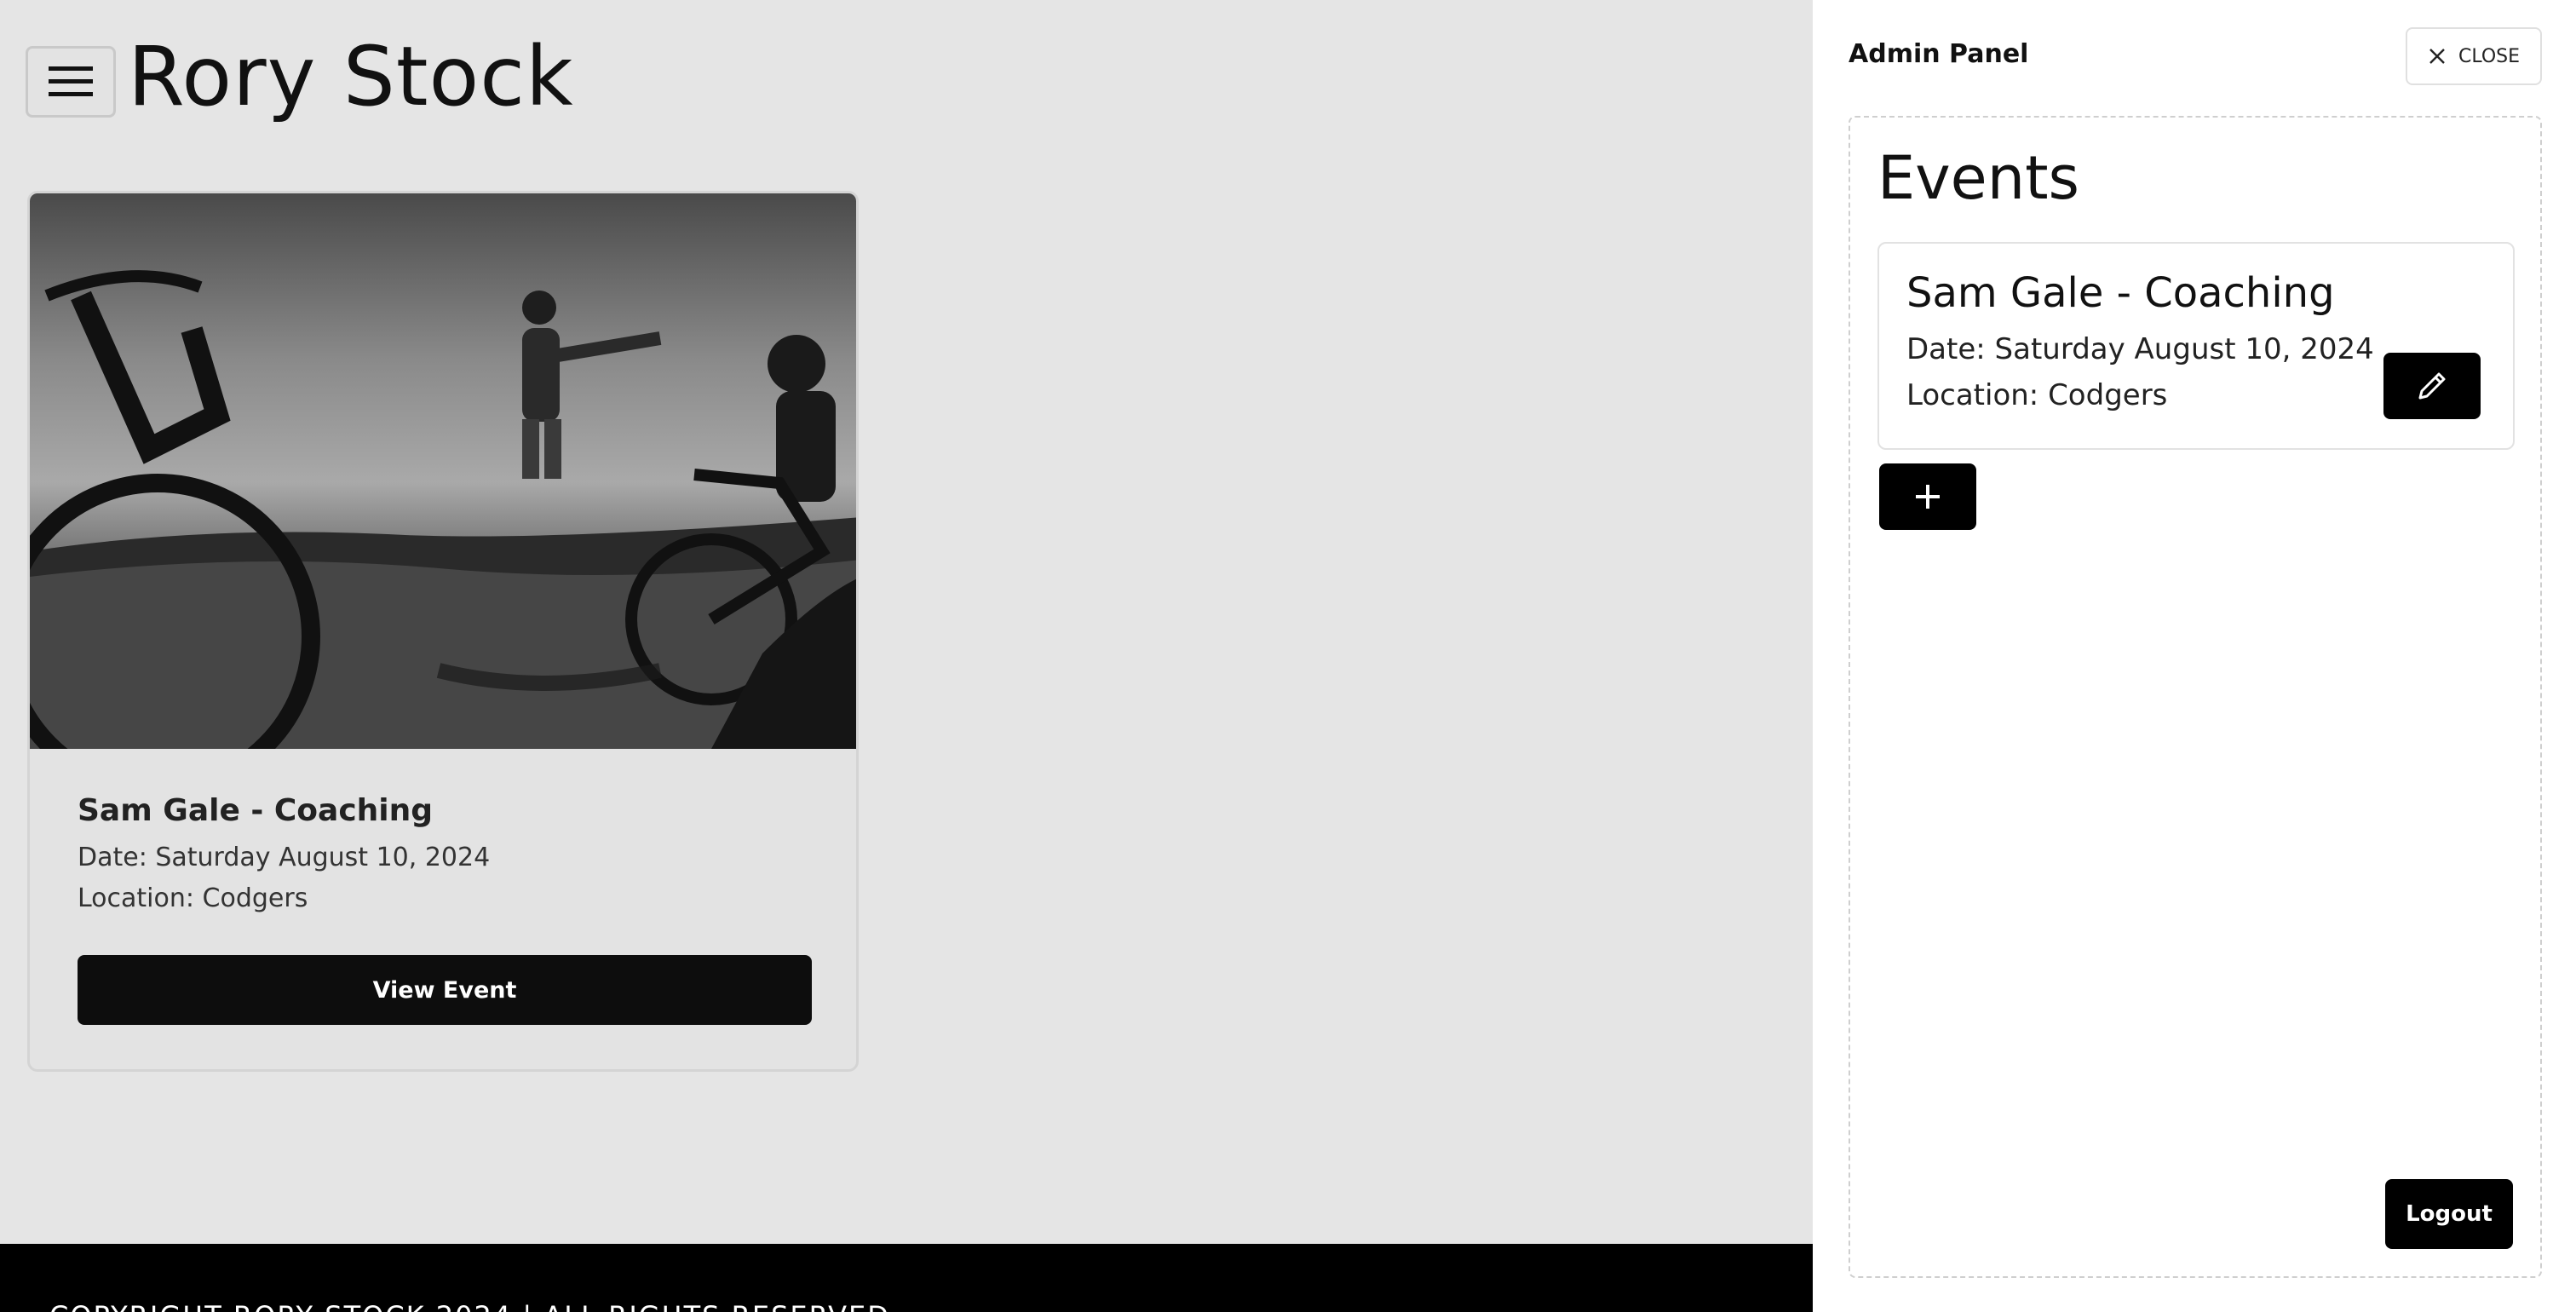 The width and height of the screenshot is (2576, 1312). I want to click on close-button-label: CLOSE, so click(2489, 56).